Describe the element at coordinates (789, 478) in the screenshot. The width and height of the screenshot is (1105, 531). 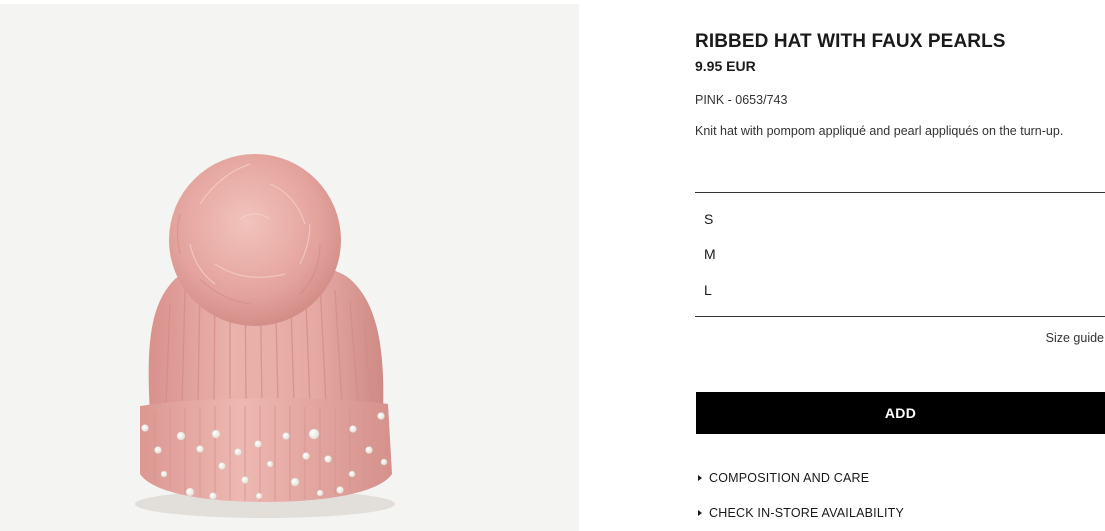
I see `accordion-label: COMPOSITION AND CARE` at that location.